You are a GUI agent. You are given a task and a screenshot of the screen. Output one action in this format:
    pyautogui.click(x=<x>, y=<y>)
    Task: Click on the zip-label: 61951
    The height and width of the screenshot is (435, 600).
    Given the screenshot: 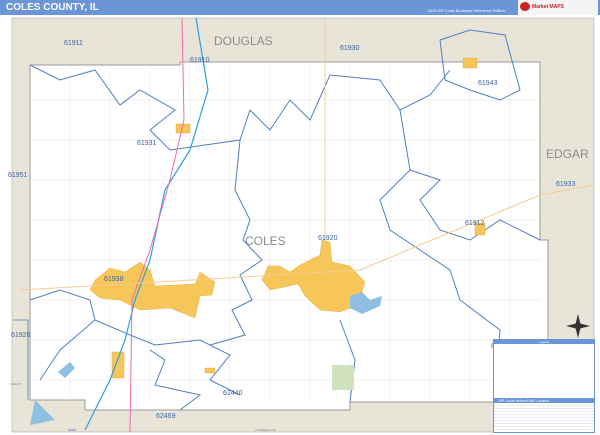 What is the action you would take?
    pyautogui.click(x=18, y=175)
    